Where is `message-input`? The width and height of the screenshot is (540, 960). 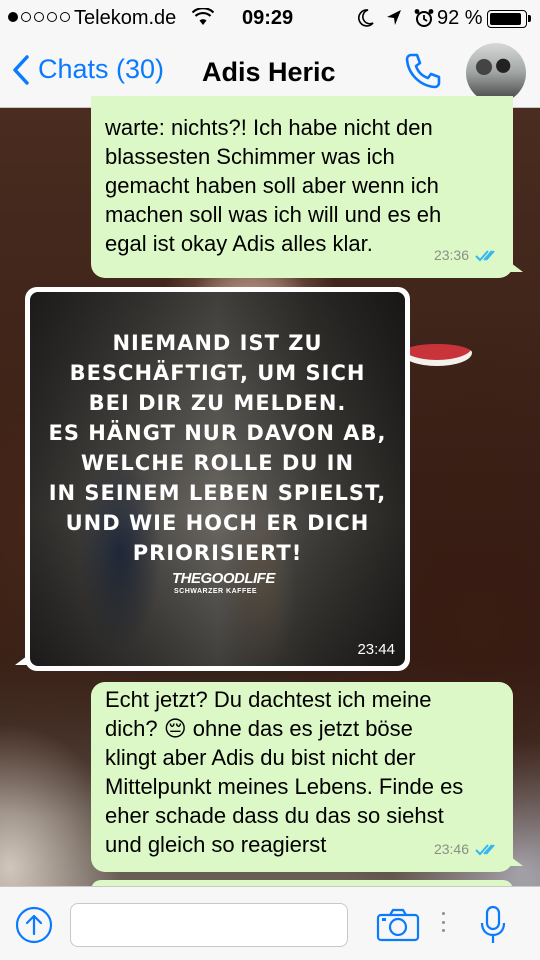 message-input is located at coordinates (209, 925).